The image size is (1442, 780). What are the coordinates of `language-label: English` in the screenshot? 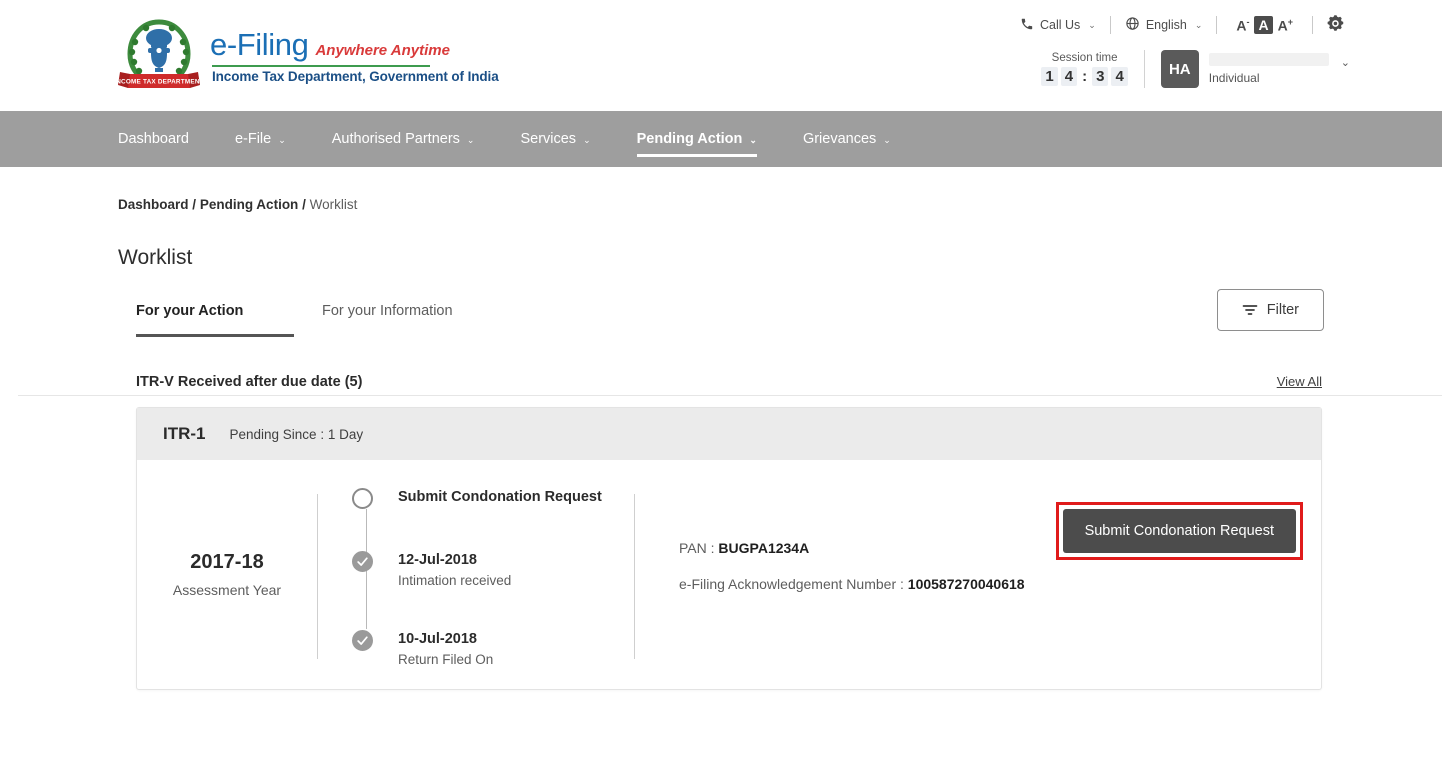 It's located at (1166, 25).